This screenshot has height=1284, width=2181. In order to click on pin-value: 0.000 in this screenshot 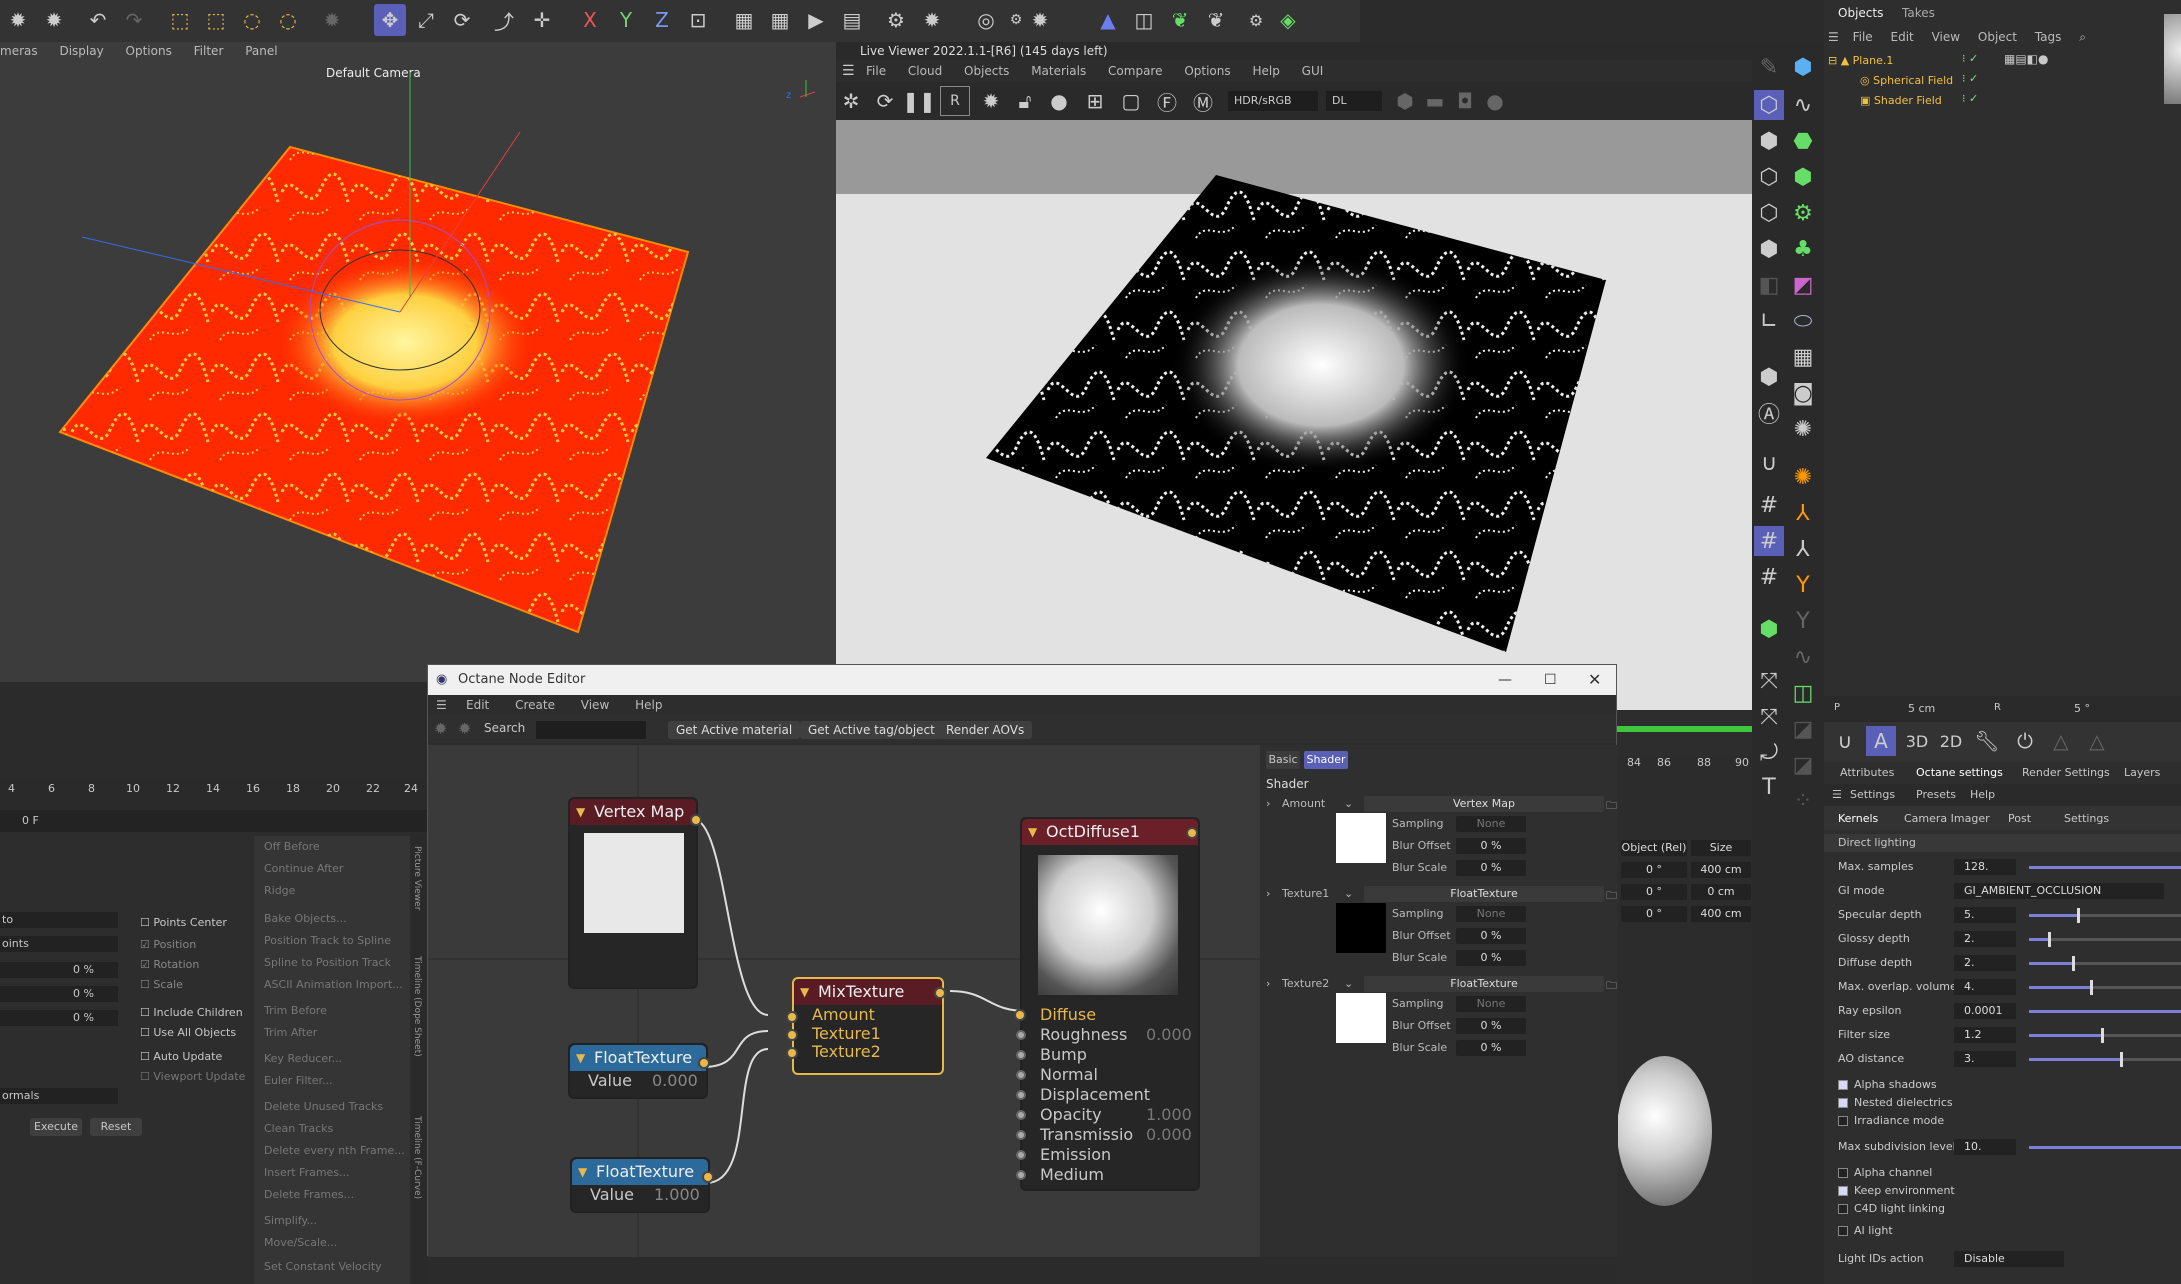, I will do `click(1169, 1135)`.